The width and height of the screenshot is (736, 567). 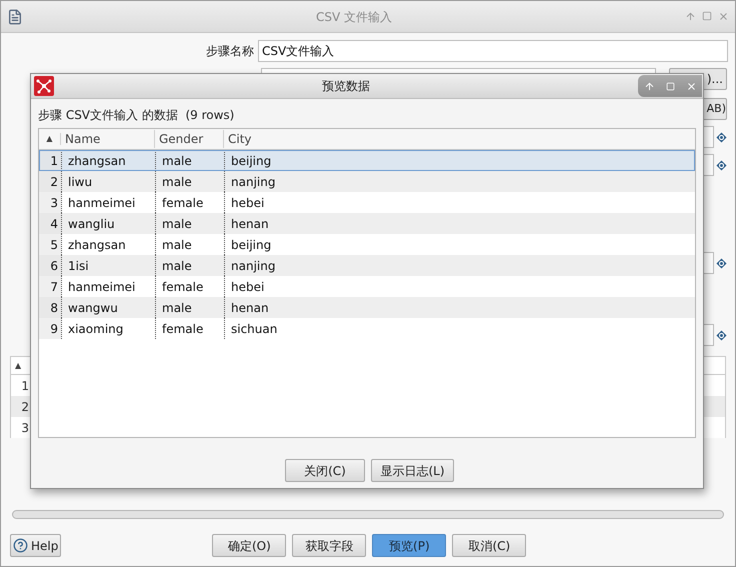 I want to click on dialog-title: 预览数据, so click(x=346, y=86).